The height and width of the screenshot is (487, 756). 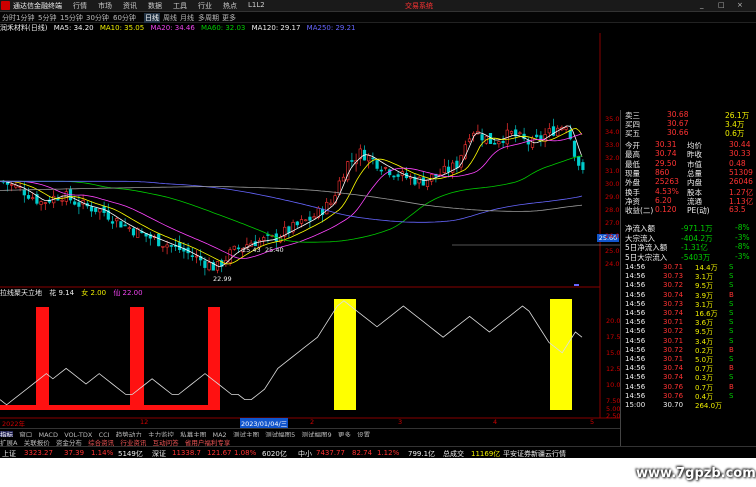 I want to click on close-icon: ×, so click(x=740, y=5).